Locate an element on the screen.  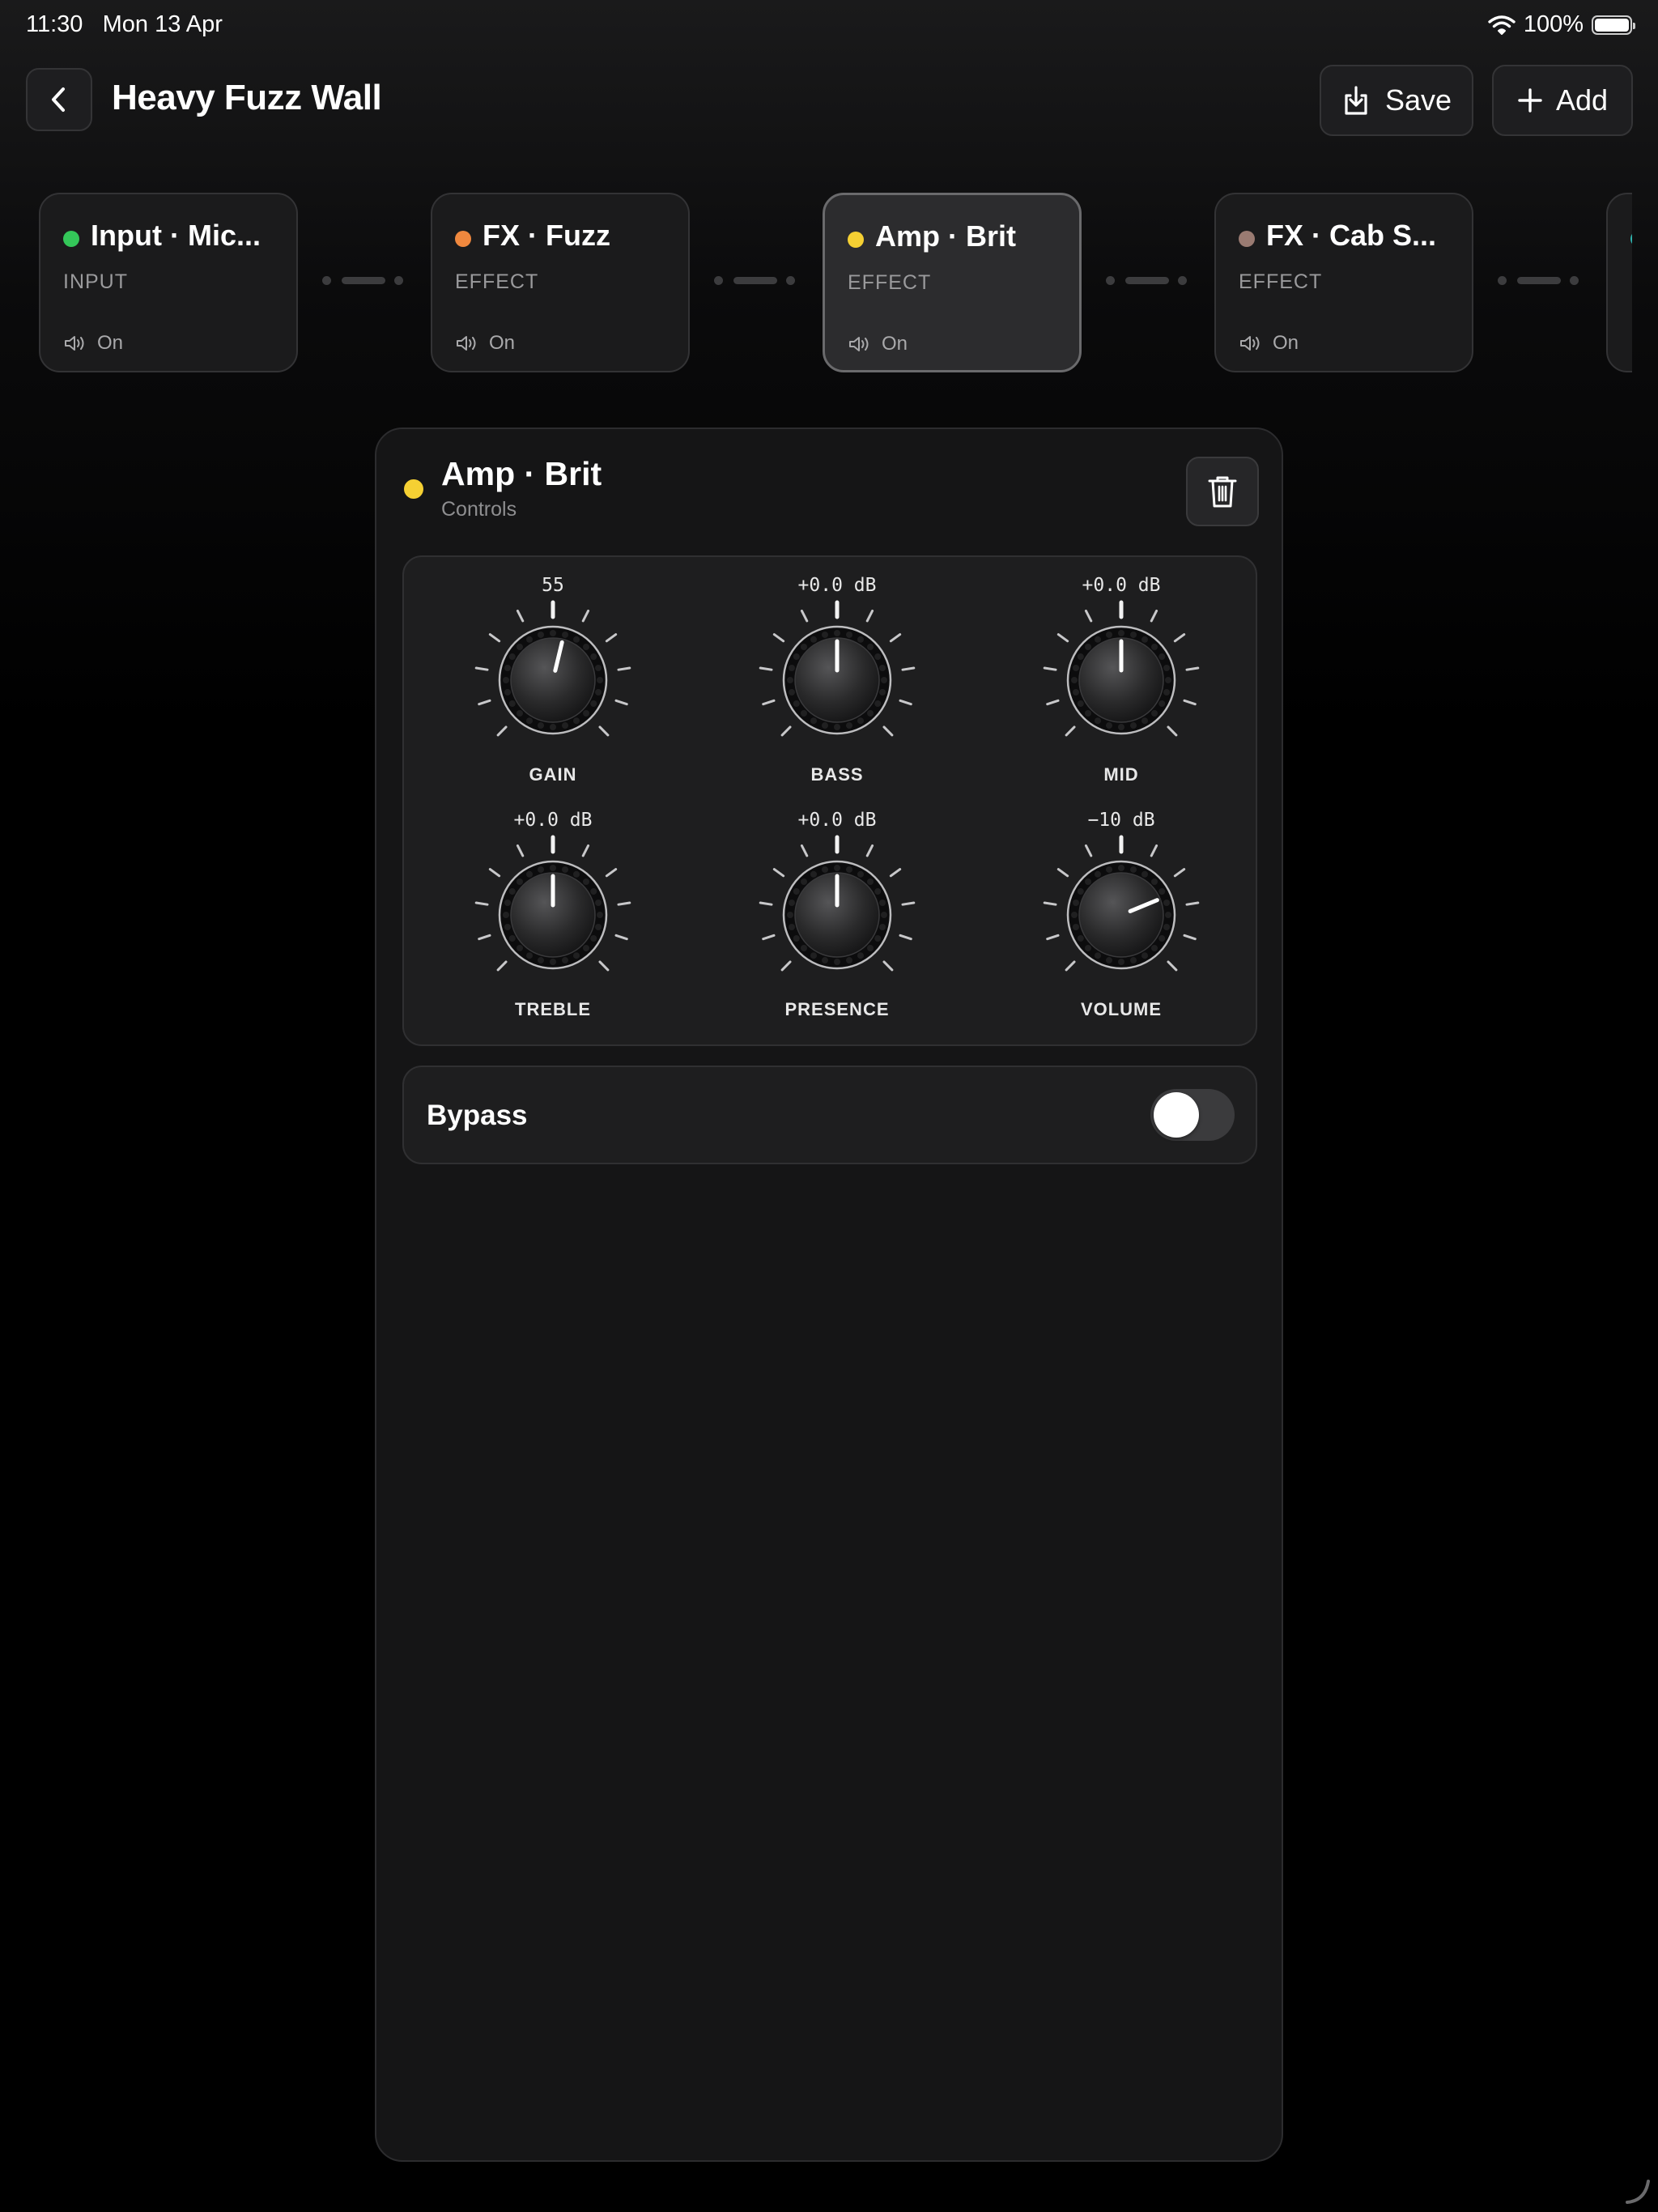
node-name: FX · Fuzz is located at coordinates (546, 236).